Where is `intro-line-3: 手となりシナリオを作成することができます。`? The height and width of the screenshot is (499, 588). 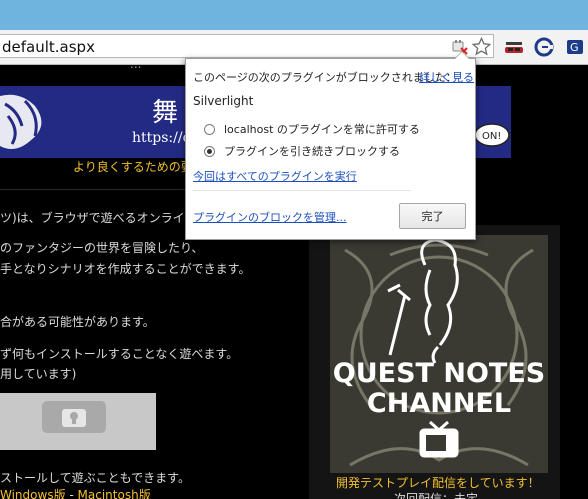 intro-line-3: 手となりシナリオを作成することができます。 is located at coordinates (125, 269).